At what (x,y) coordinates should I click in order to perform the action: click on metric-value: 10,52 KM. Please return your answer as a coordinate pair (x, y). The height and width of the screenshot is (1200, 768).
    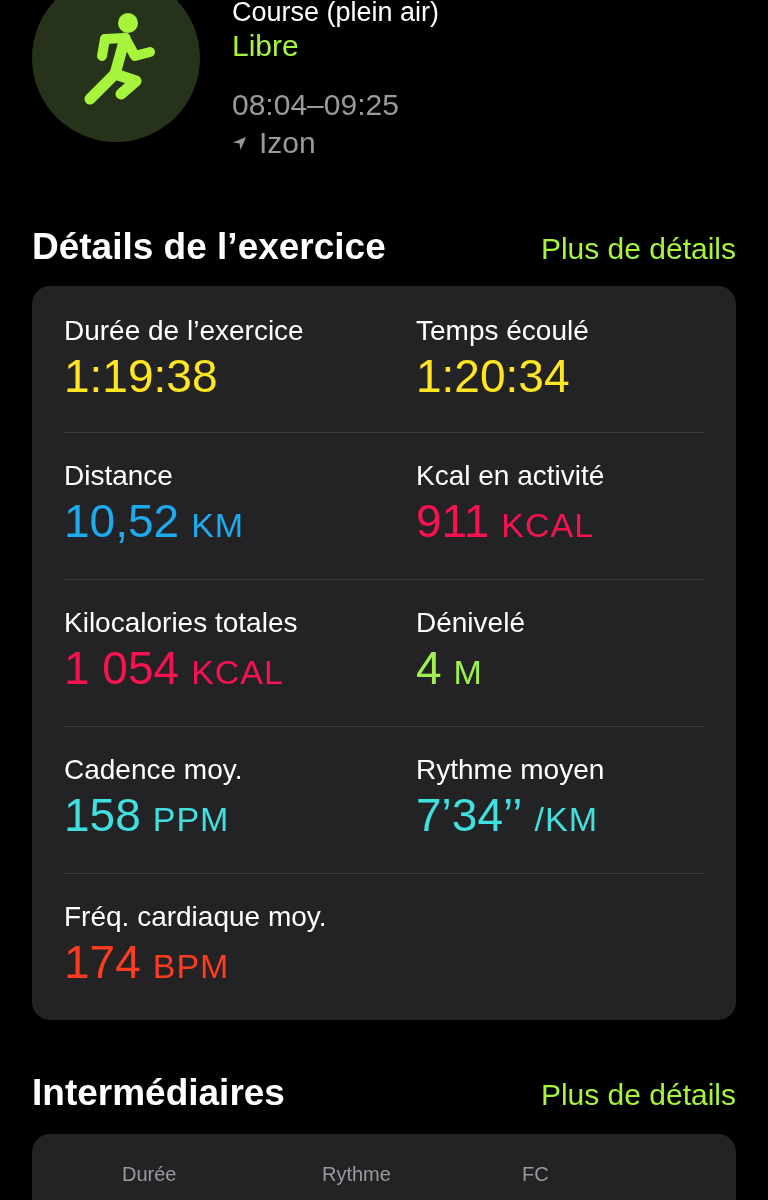
    Looking at the image, I should click on (155, 521).